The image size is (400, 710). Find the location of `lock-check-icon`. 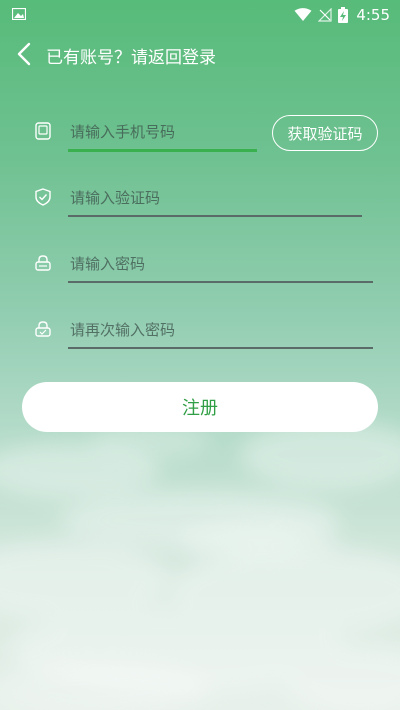

lock-check-icon is located at coordinates (43, 329).